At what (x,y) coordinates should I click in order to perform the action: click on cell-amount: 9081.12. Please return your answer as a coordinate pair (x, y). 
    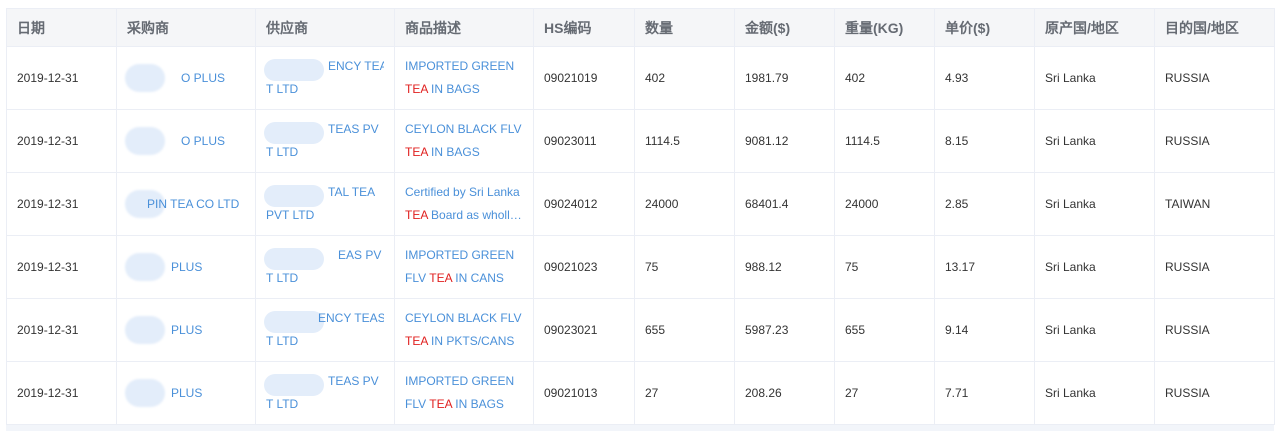
    Looking at the image, I should click on (784, 141).